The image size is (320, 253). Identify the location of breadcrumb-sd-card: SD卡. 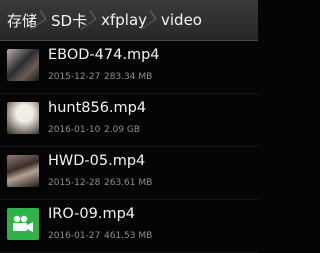
(68, 20).